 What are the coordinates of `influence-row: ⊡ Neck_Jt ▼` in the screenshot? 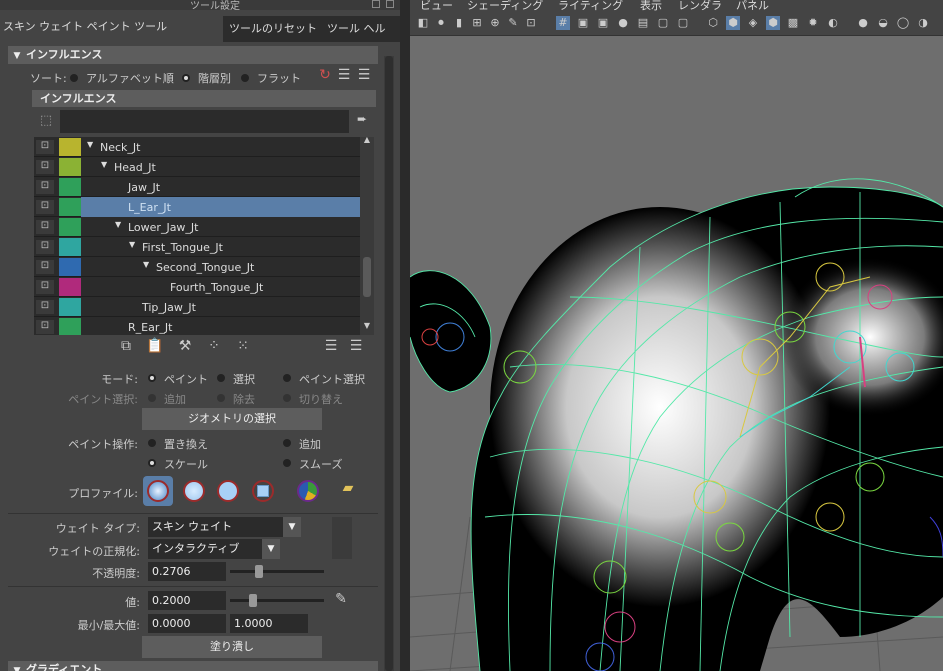 It's located at (197, 147).